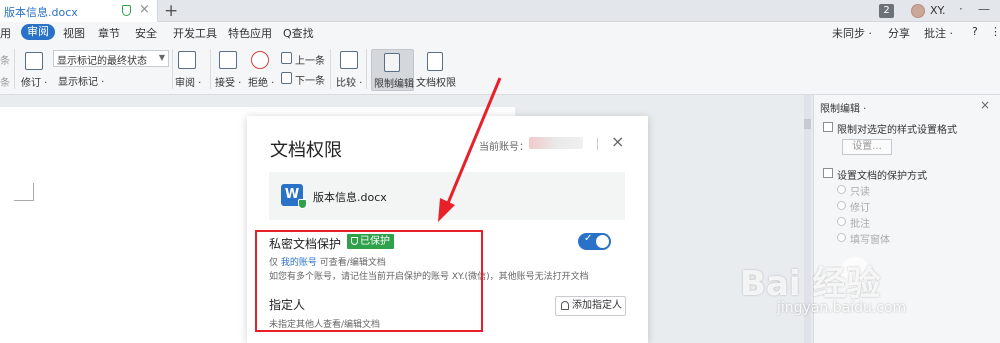 Image resolution: width=1000 pixels, height=343 pixels. Describe the element at coordinates (841, 205) in the screenshot. I see `radio-revise` at that location.